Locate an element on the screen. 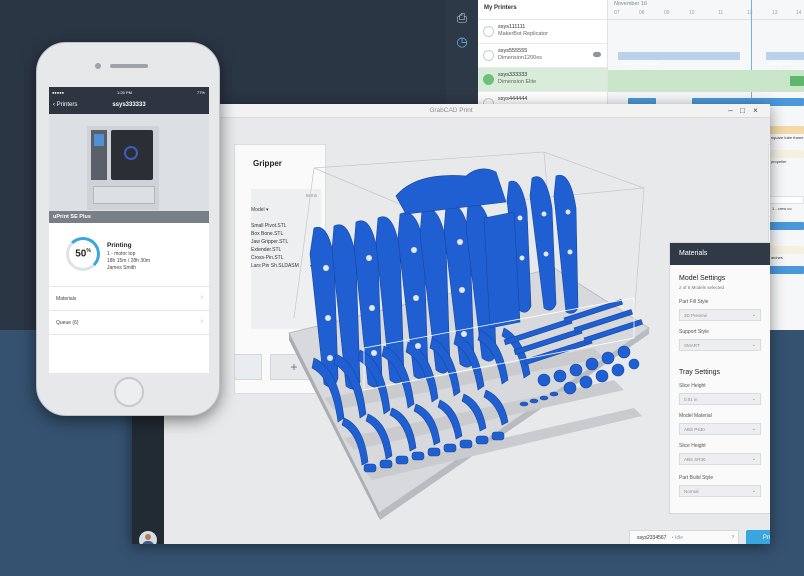 The height and width of the screenshot is (576, 804). clock-icon: ◷ is located at coordinates (462, 42).